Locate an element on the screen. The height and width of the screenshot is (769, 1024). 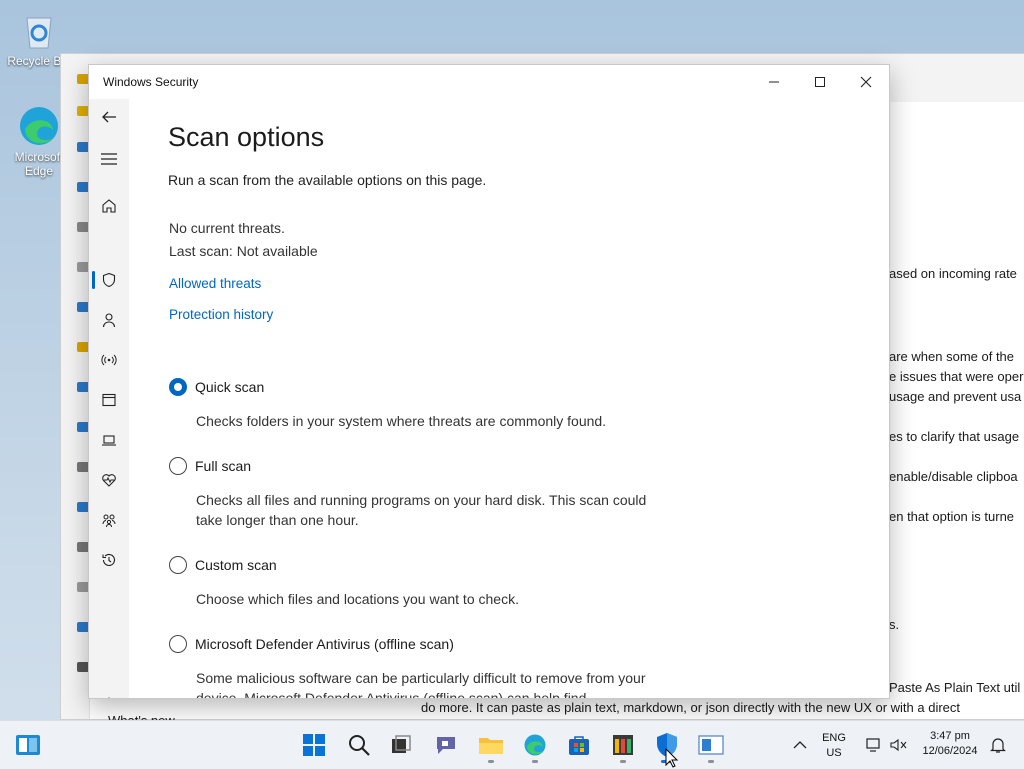
allowed-threats-link: Allowed threats is located at coordinates (215, 283).